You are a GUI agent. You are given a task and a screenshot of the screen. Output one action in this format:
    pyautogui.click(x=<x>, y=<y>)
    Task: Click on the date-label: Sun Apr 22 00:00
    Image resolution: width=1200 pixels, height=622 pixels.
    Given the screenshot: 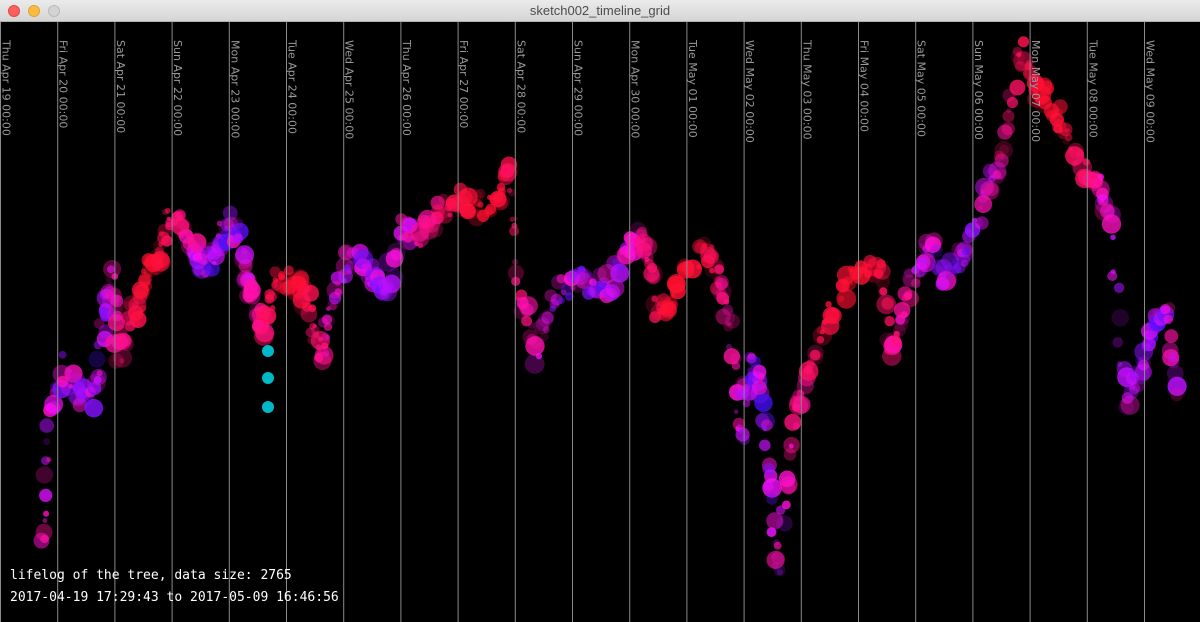 What is the action you would take?
    pyautogui.click(x=177, y=88)
    